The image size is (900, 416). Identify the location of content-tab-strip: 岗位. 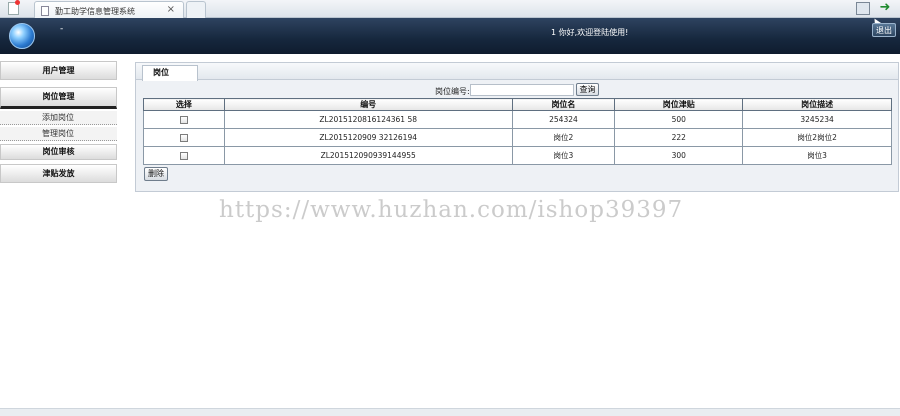
(517, 72).